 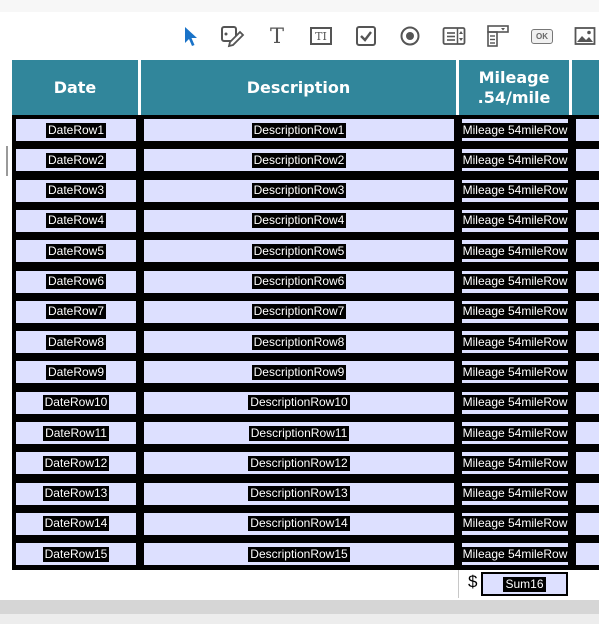 What do you see at coordinates (76, 160) in the screenshot?
I see `date-field: DateRow2` at bounding box center [76, 160].